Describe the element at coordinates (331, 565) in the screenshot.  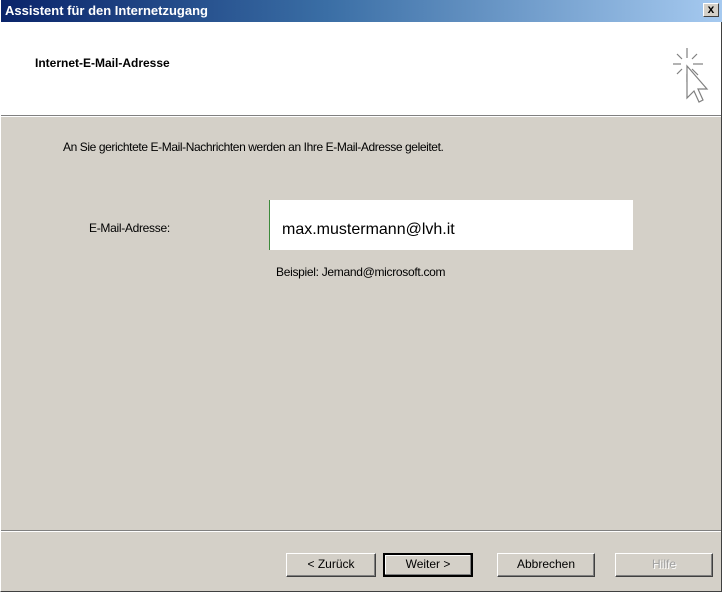
I see `back-button: < Zurück` at that location.